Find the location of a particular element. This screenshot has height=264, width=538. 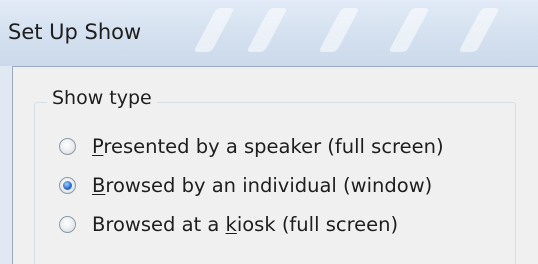

option-presented-by-speaker: Presented by a speaker (full screen) is located at coordinates (251, 146).